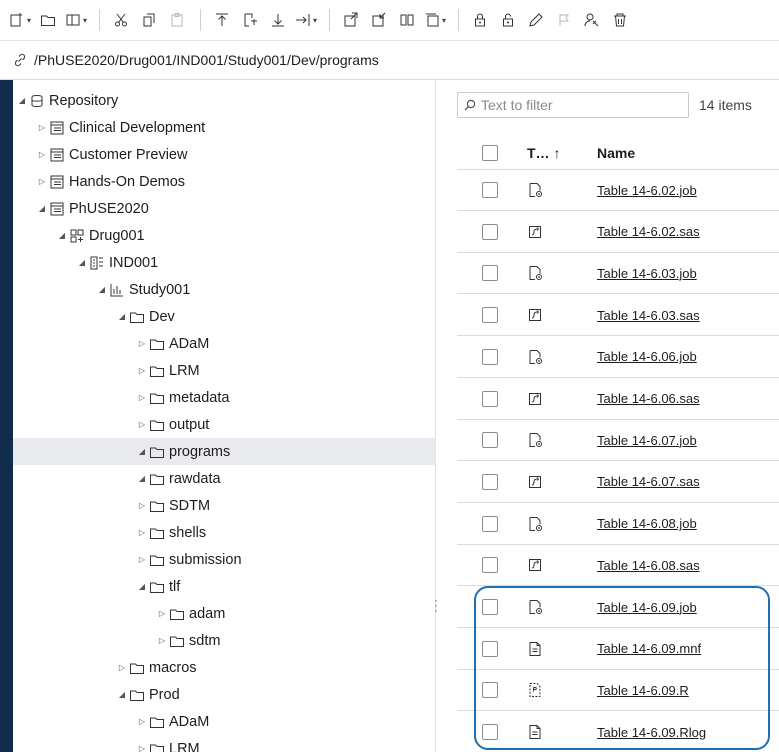  What do you see at coordinates (436, 605) in the screenshot?
I see `splitter-grip-icon: · · ·` at bounding box center [436, 605].